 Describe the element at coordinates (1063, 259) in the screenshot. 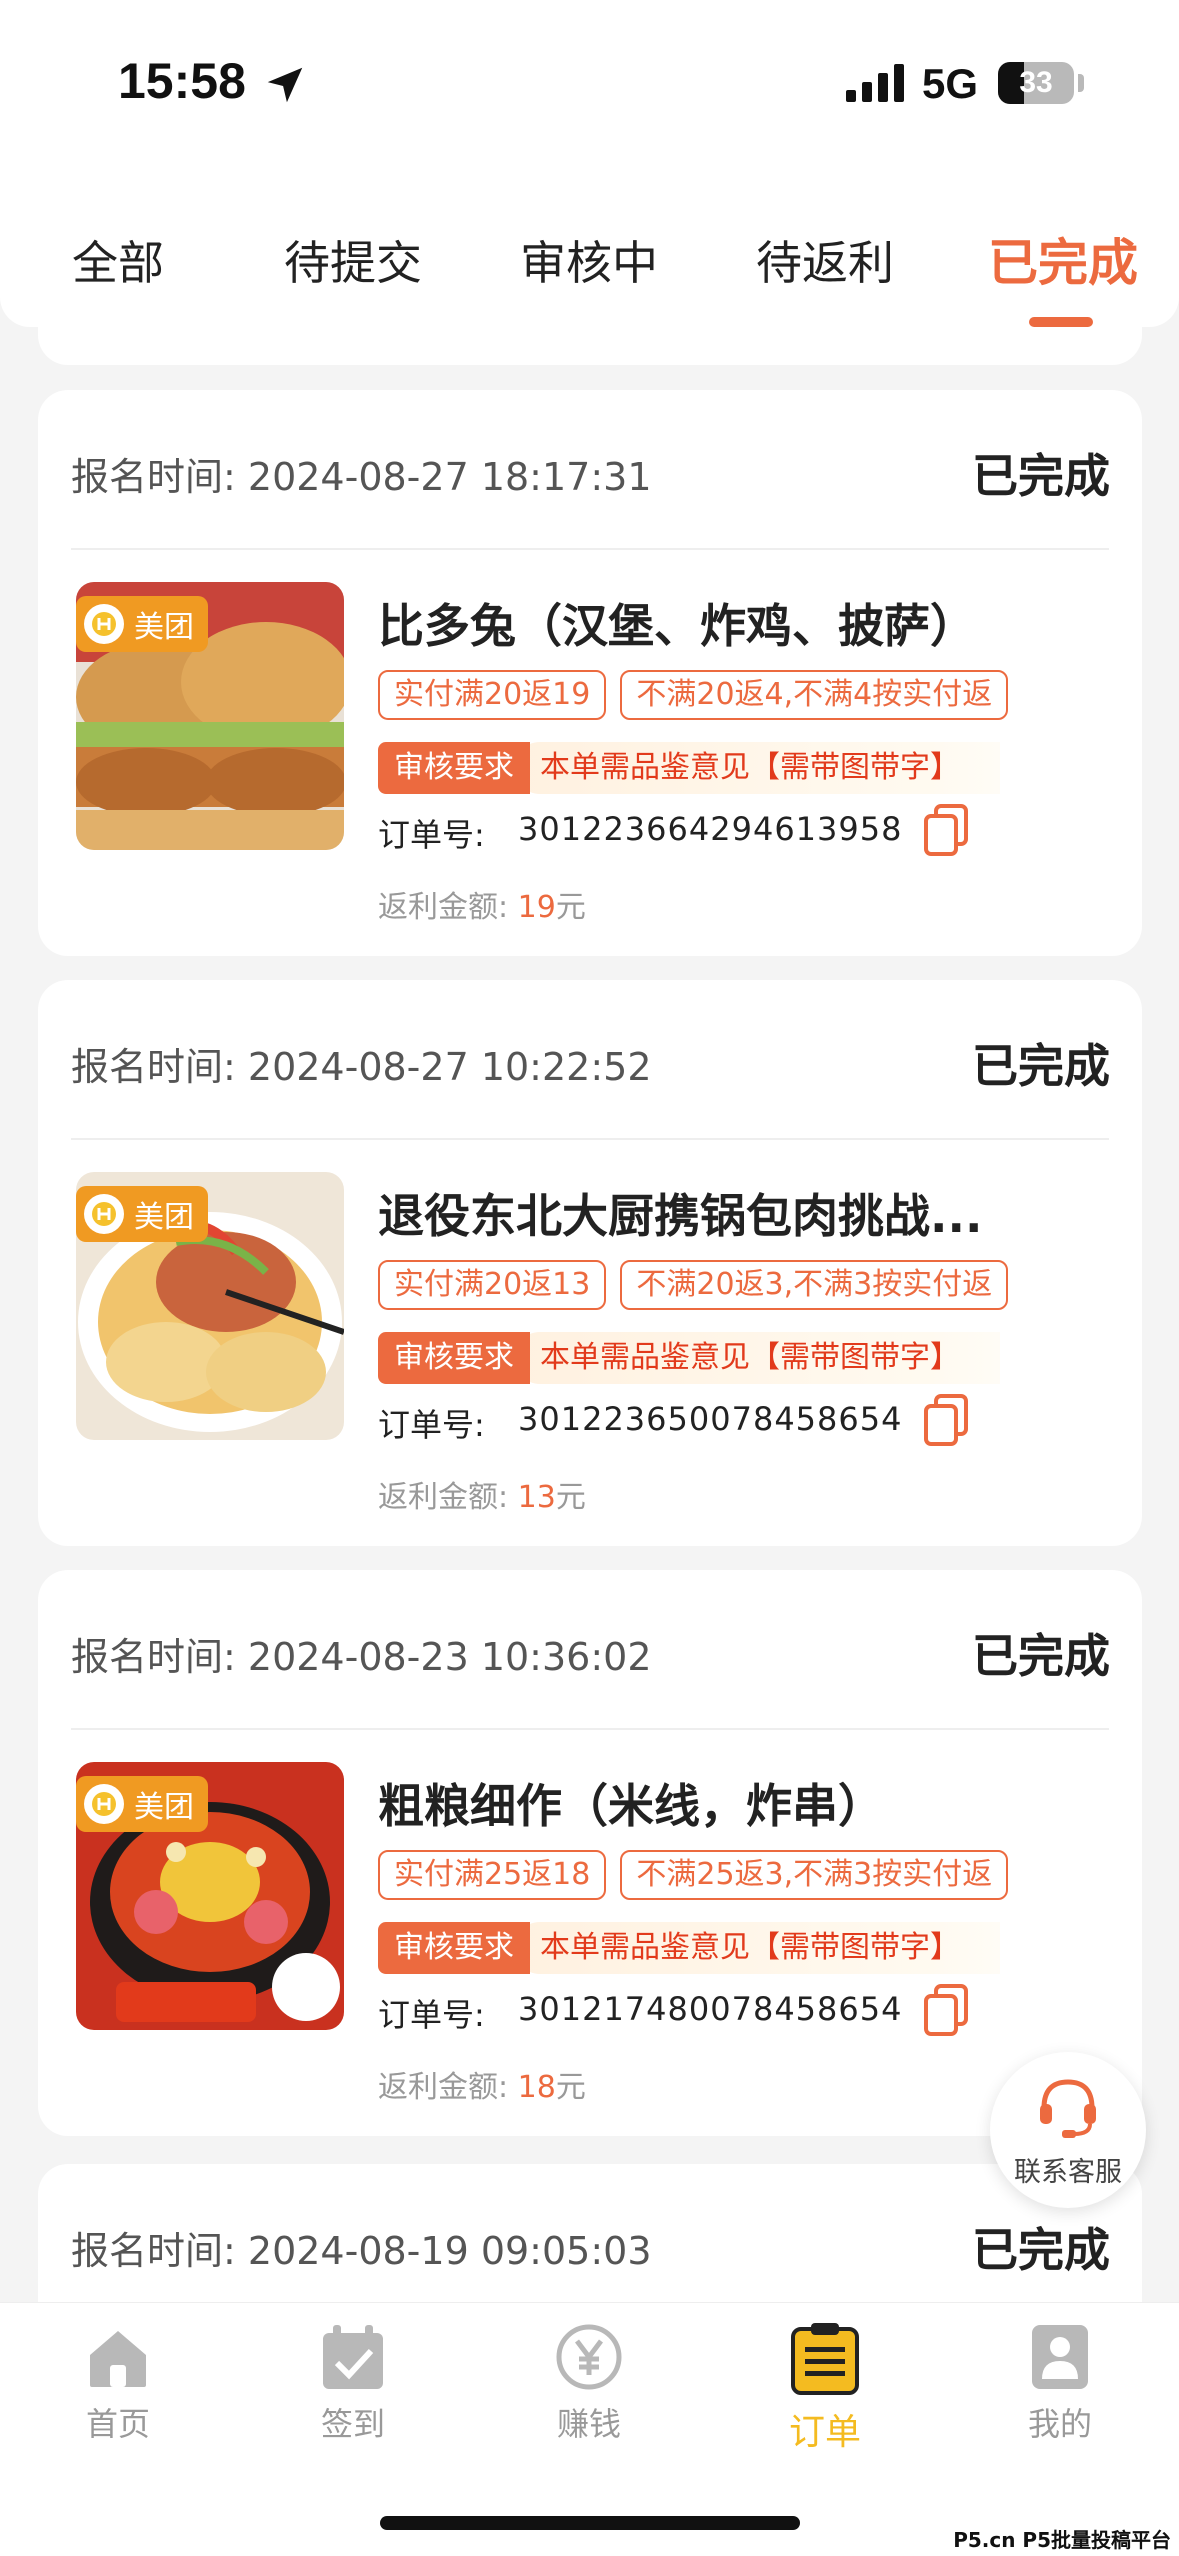

I see `tab-completed: 已完成` at that location.